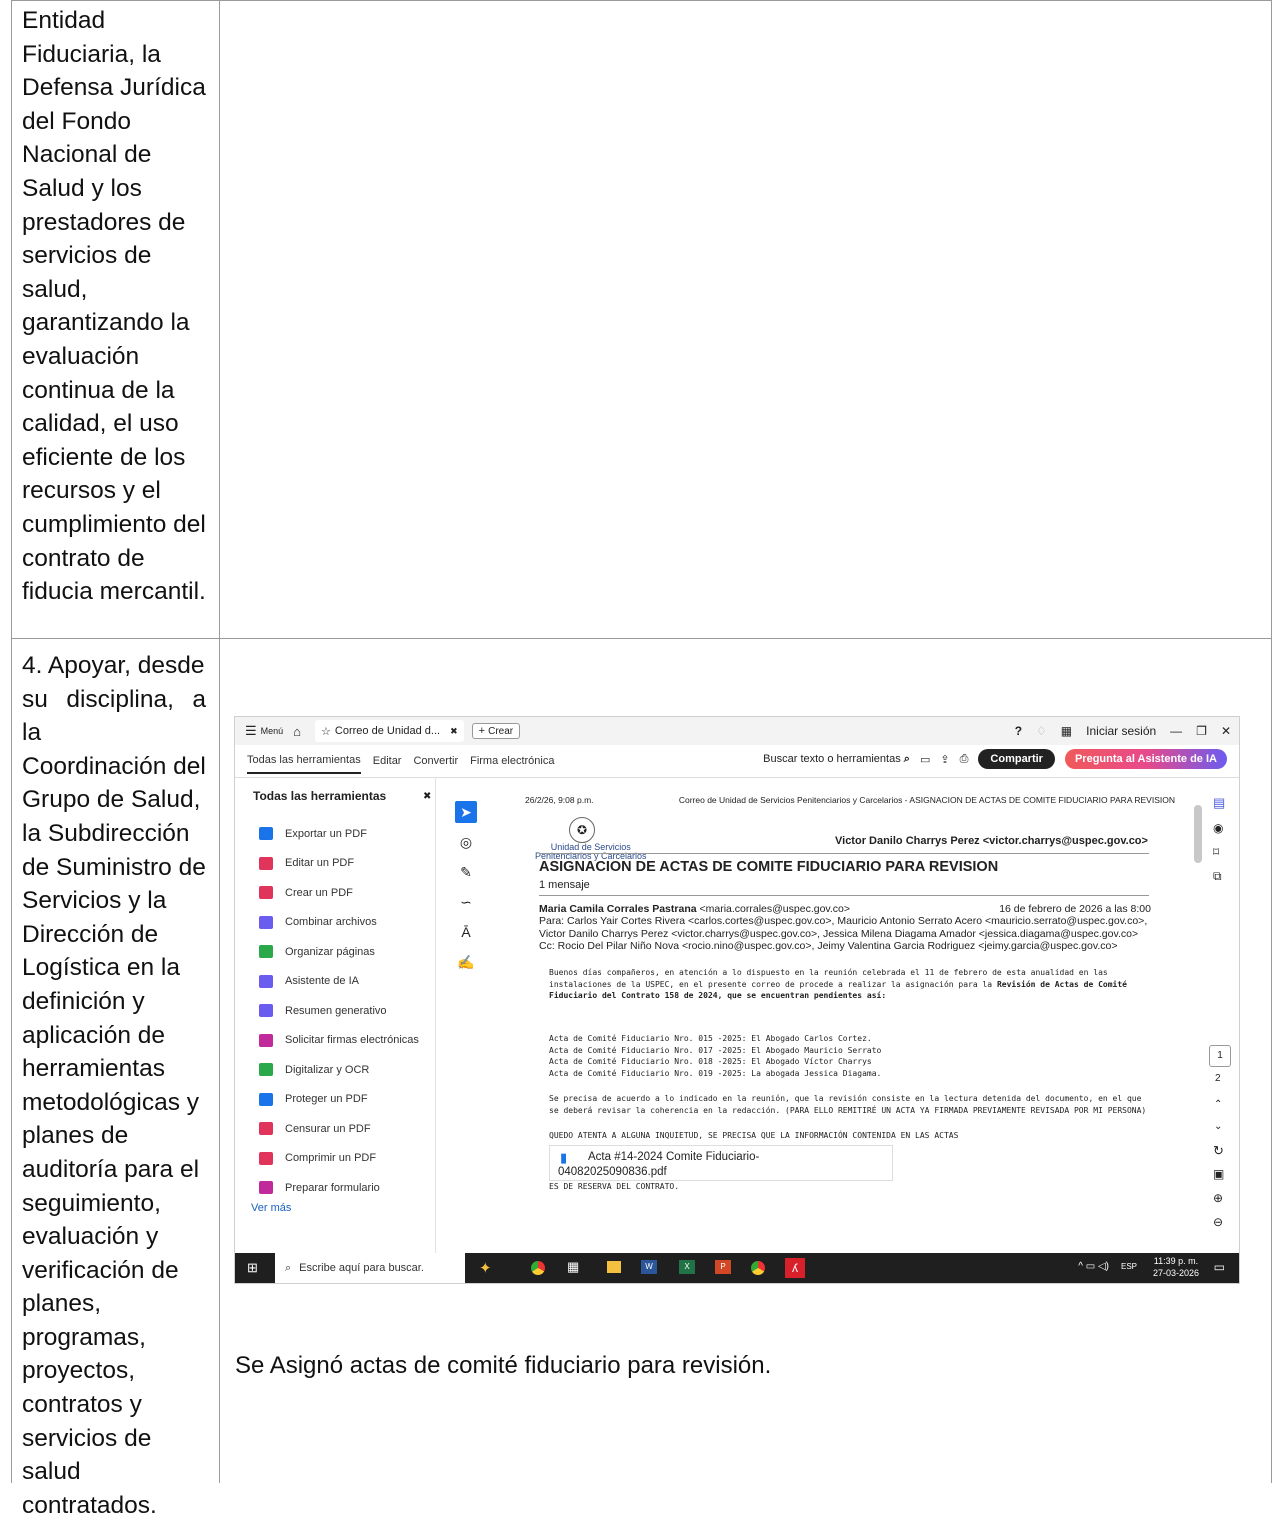 This screenshot has width=1273, height=1522. I want to click on text-line: fiducia mercantil., so click(114, 592).